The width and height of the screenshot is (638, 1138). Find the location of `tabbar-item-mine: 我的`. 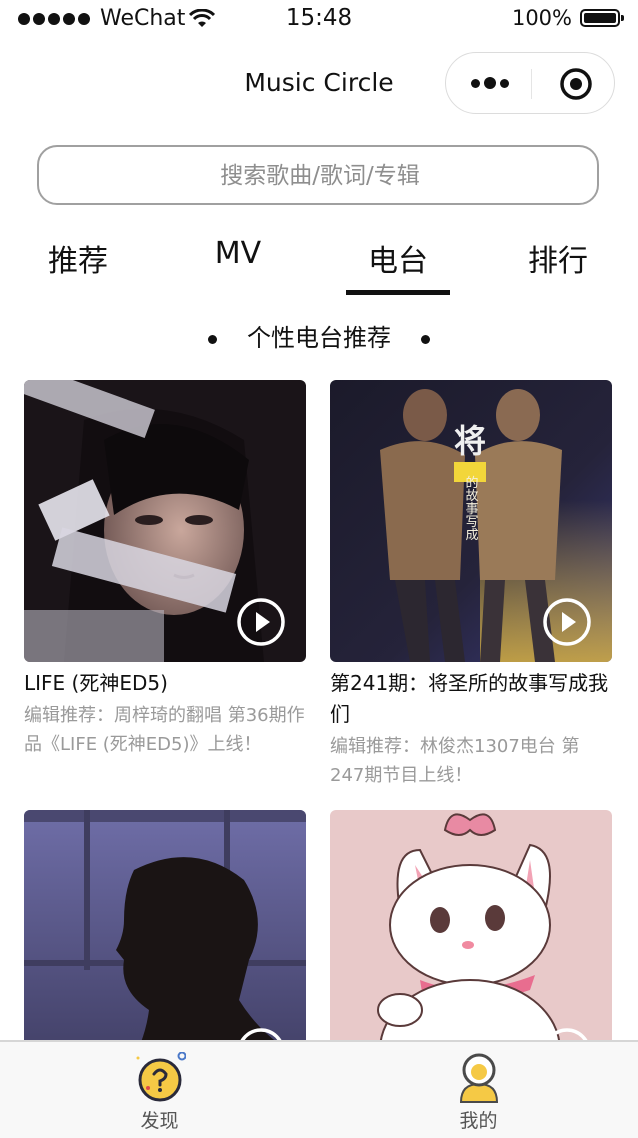

tabbar-item-mine: 我的 is located at coordinates (478, 1090).